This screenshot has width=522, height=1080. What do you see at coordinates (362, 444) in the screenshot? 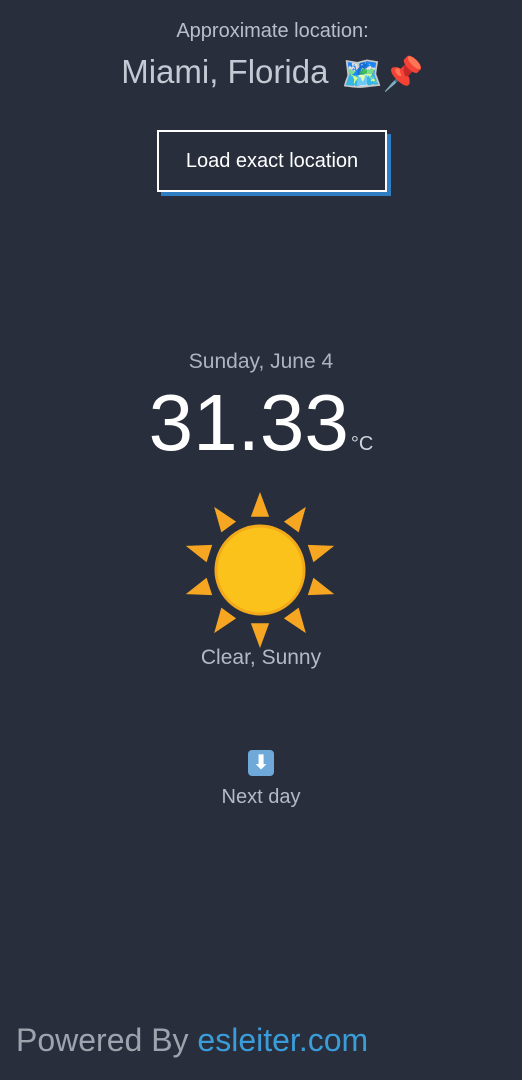
I see `temperature-unit: °C` at bounding box center [362, 444].